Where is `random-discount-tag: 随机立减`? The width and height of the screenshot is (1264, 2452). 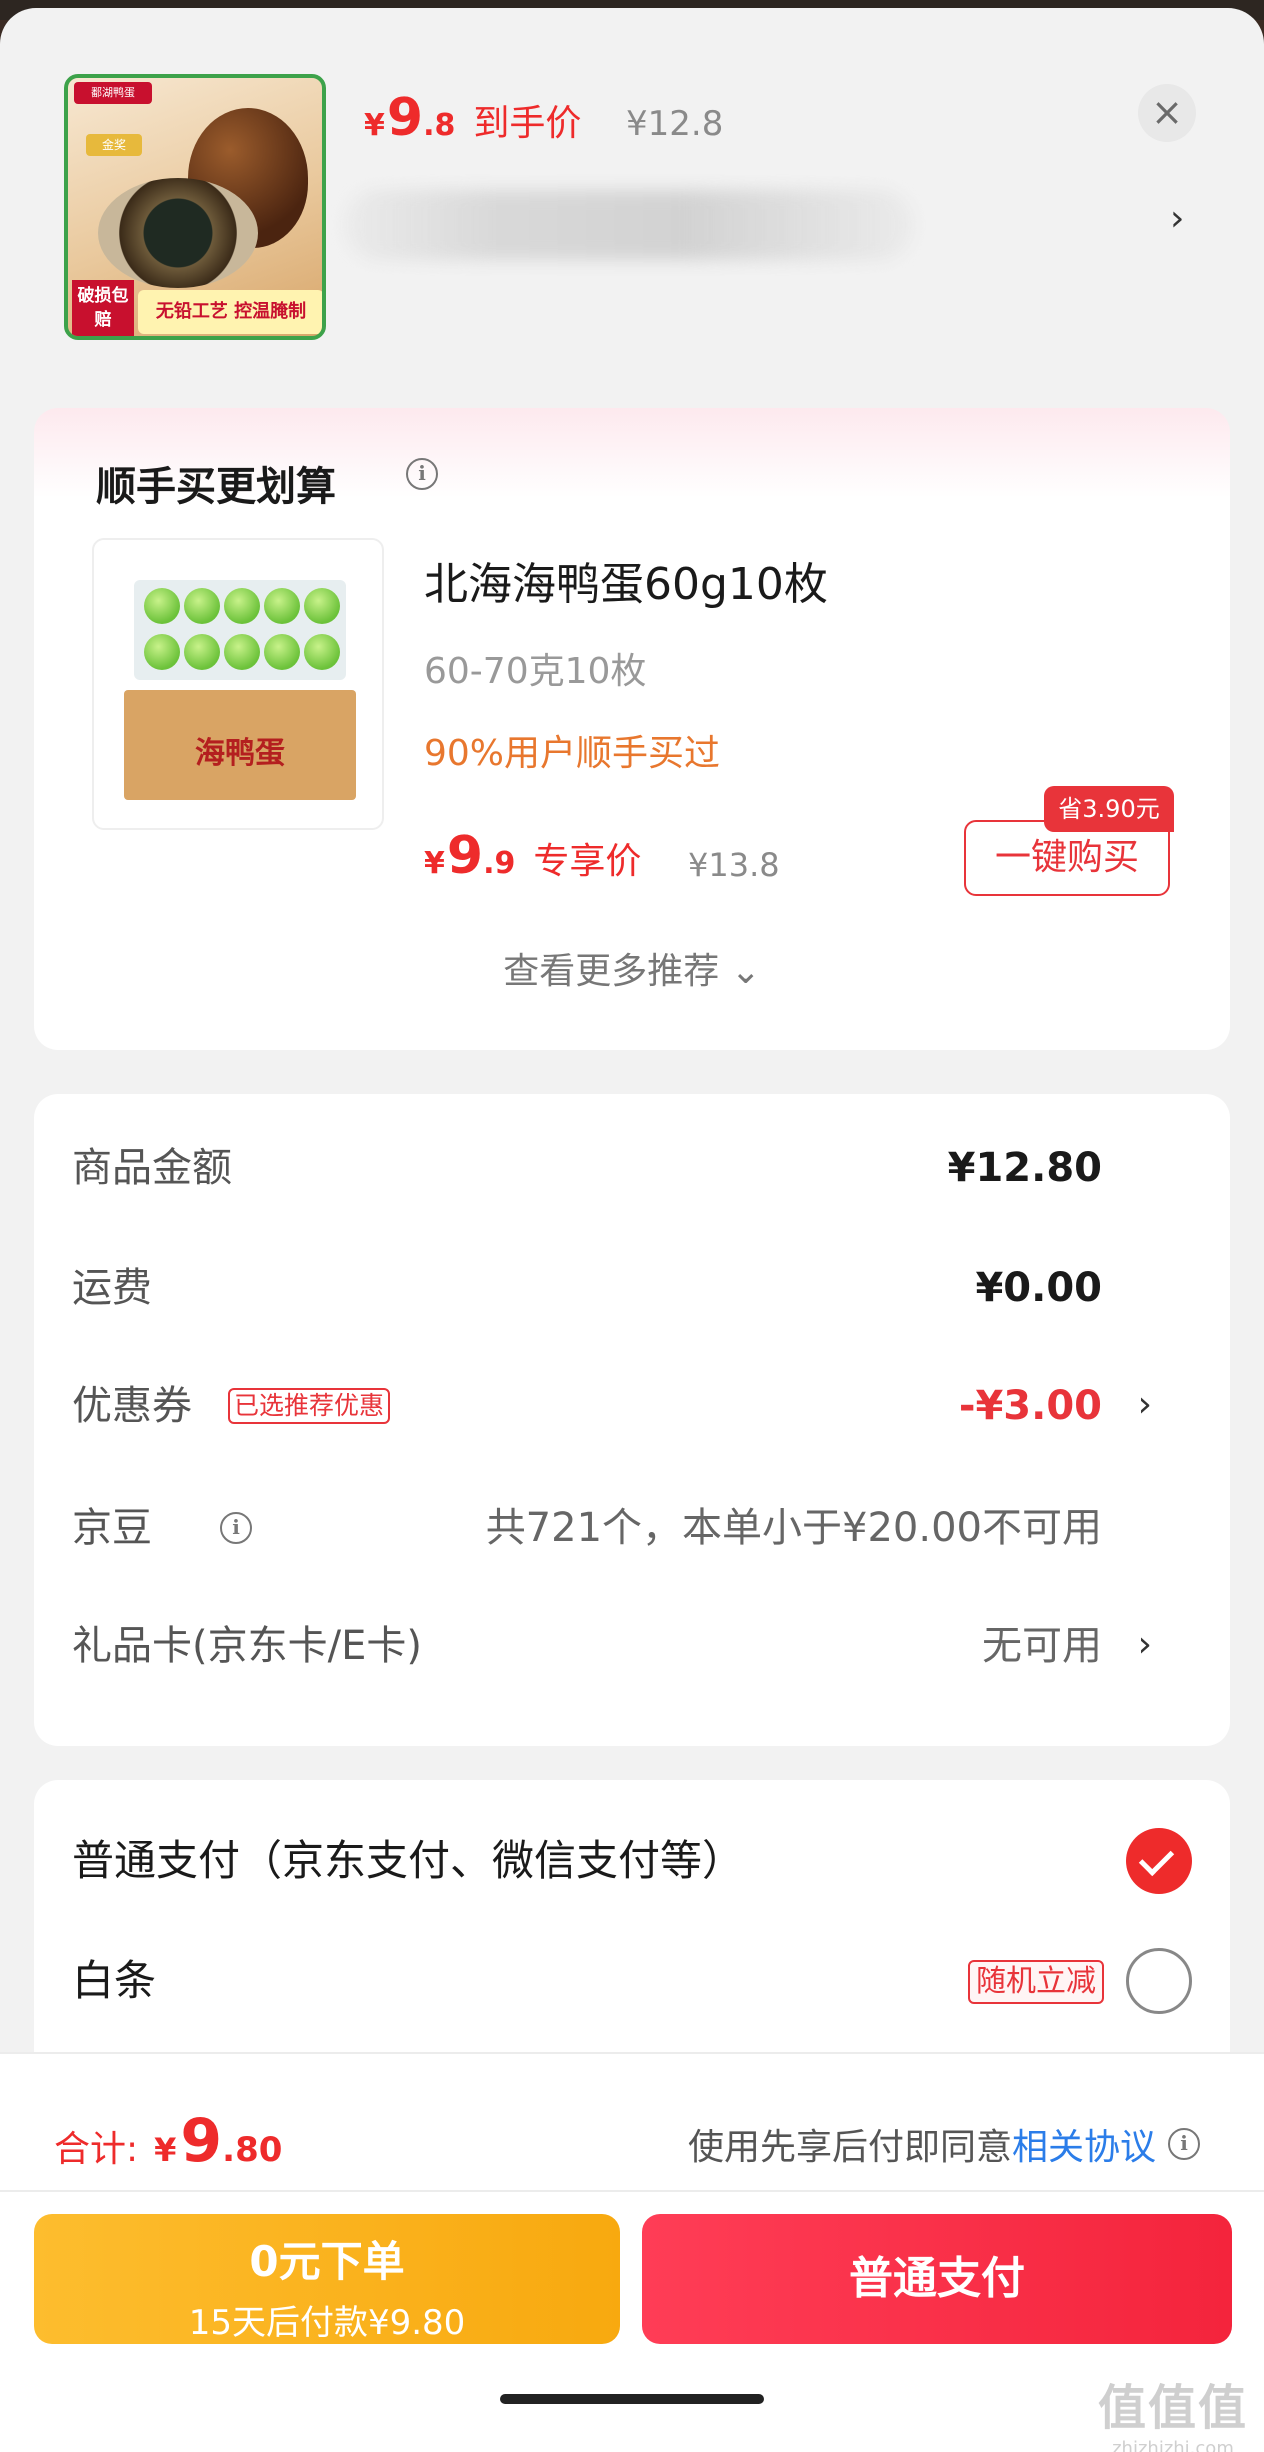 random-discount-tag: 随机立减 is located at coordinates (1036, 1982).